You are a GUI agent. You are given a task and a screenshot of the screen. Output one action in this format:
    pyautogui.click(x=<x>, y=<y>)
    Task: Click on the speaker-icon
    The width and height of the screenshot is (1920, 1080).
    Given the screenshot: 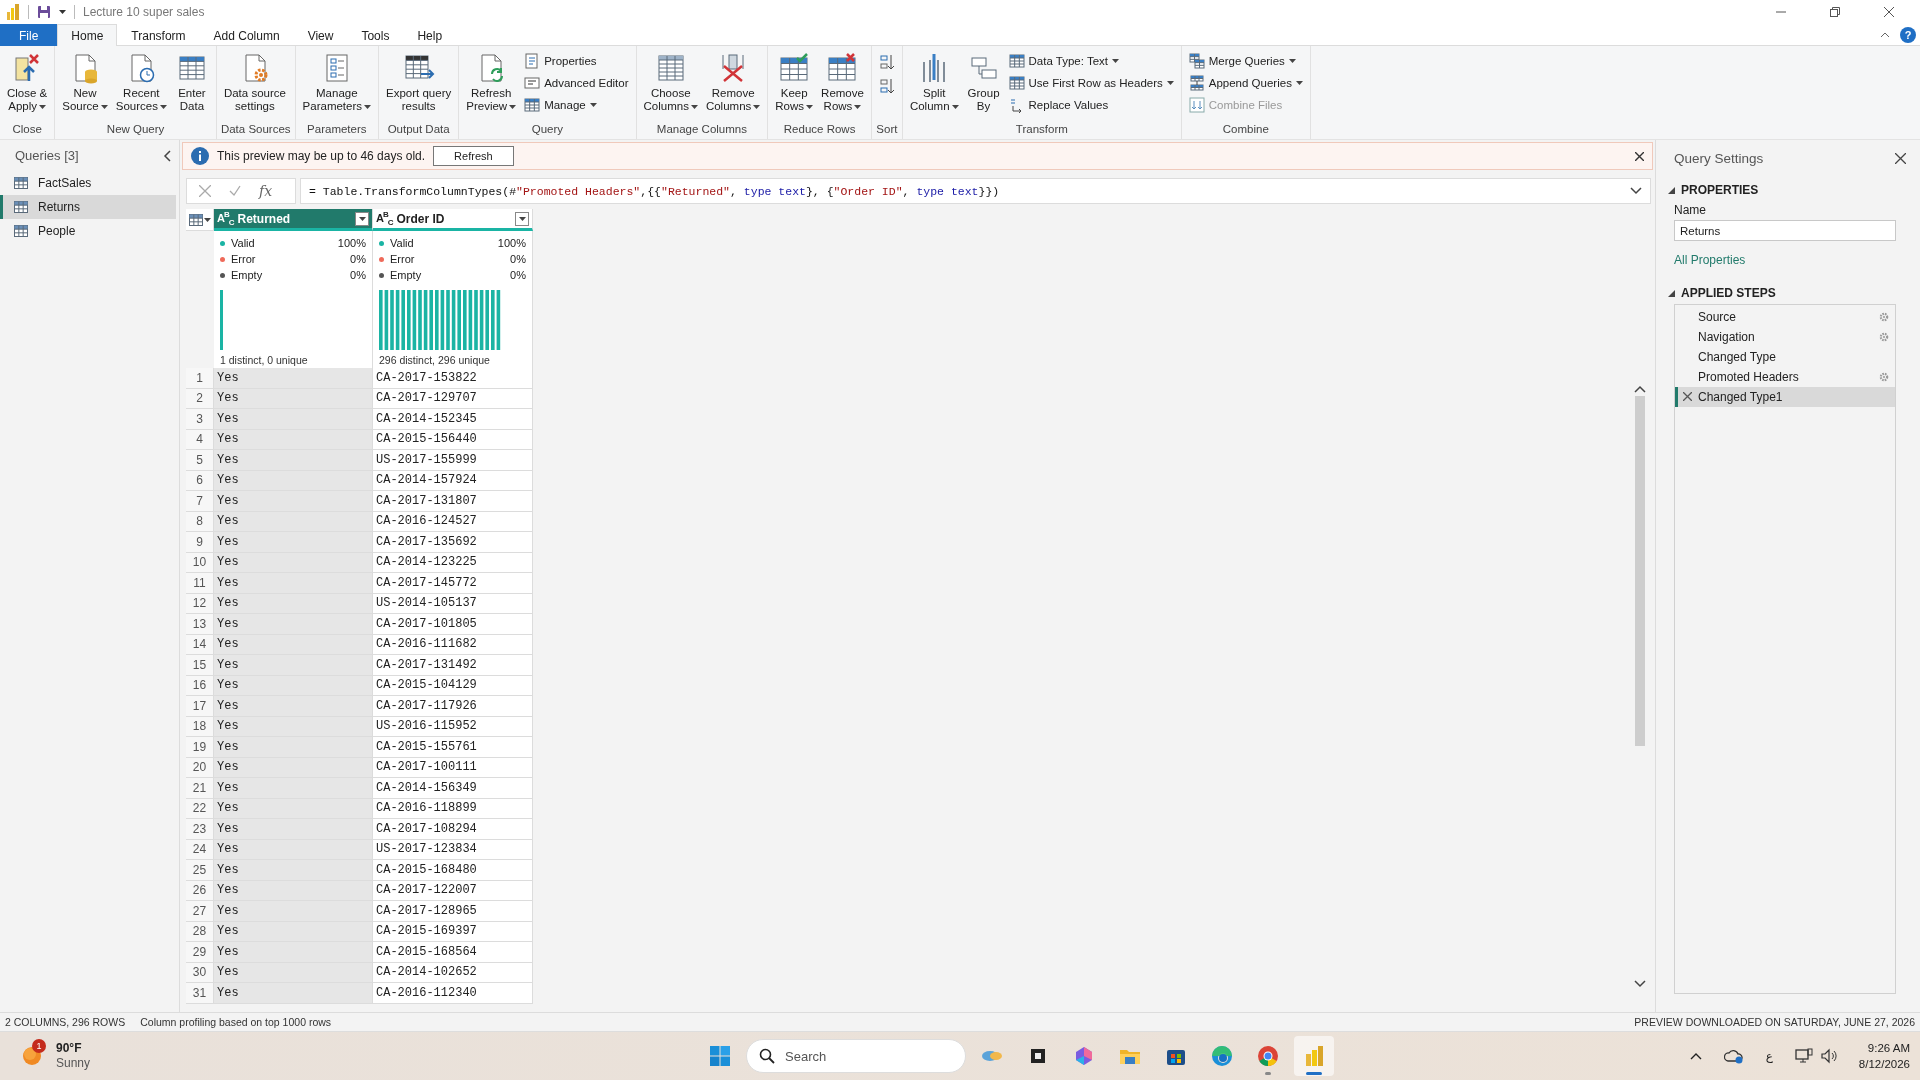 What is the action you would take?
    pyautogui.click(x=1828, y=1056)
    